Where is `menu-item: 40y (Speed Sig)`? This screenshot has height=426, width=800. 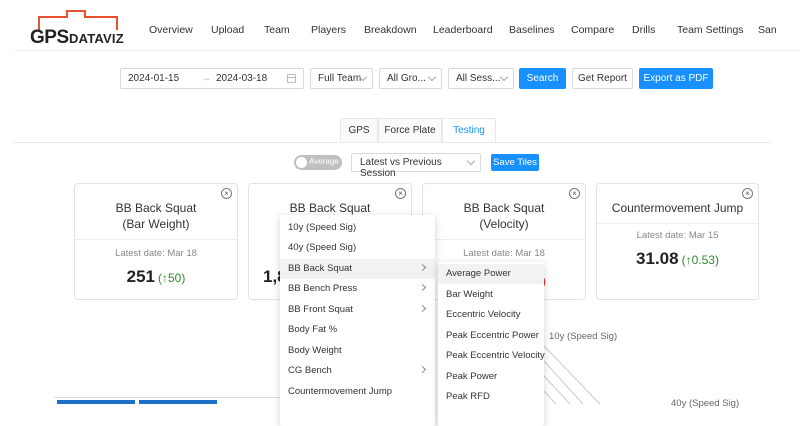
menu-item: 40y (Speed Sig) is located at coordinates (357, 248).